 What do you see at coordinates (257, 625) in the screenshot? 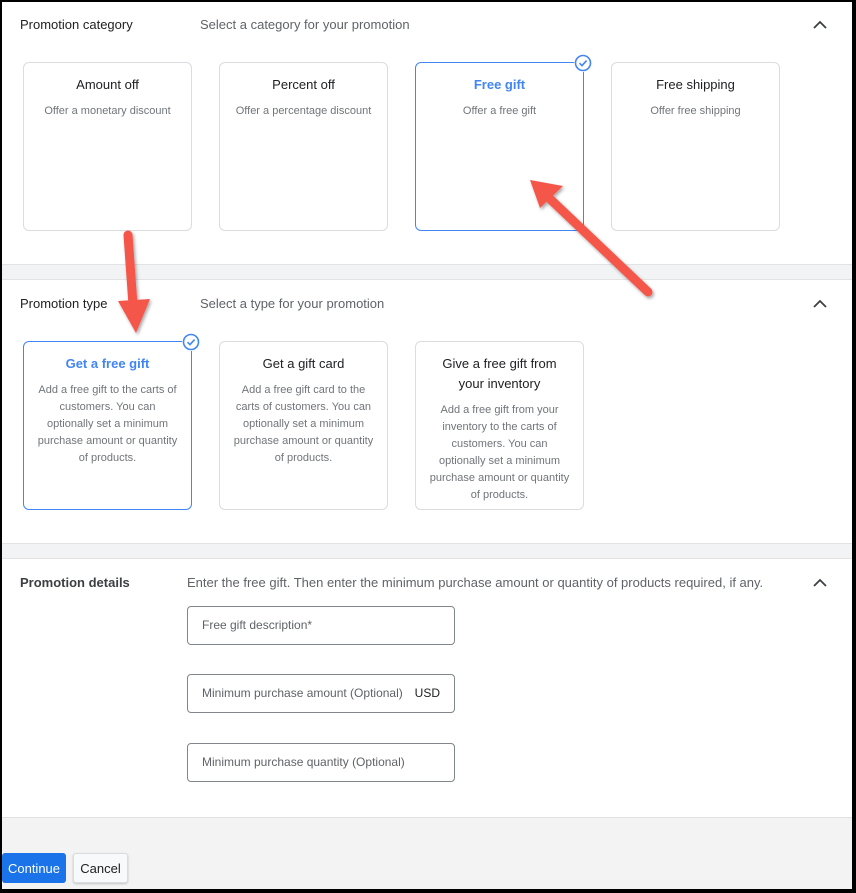
I see `field-placeholder: Free gift description*` at bounding box center [257, 625].